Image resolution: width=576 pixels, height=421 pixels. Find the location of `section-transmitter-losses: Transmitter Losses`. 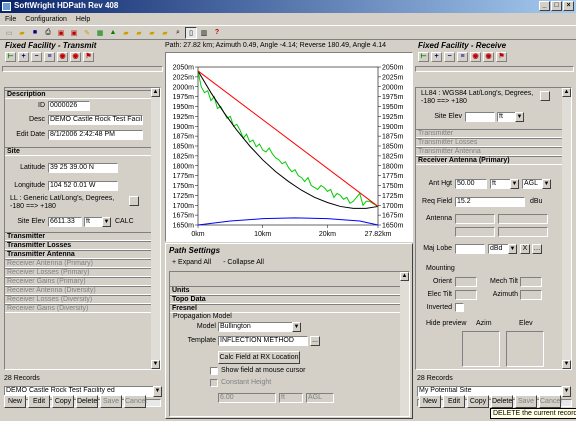

section-transmitter-losses: Transmitter Losses is located at coordinates (82, 245).